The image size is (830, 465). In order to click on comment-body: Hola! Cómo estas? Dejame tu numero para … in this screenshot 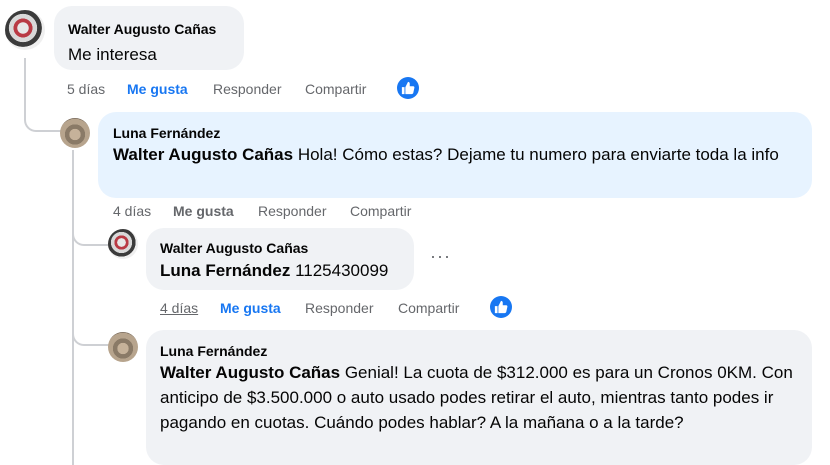, I will do `click(536, 154)`.